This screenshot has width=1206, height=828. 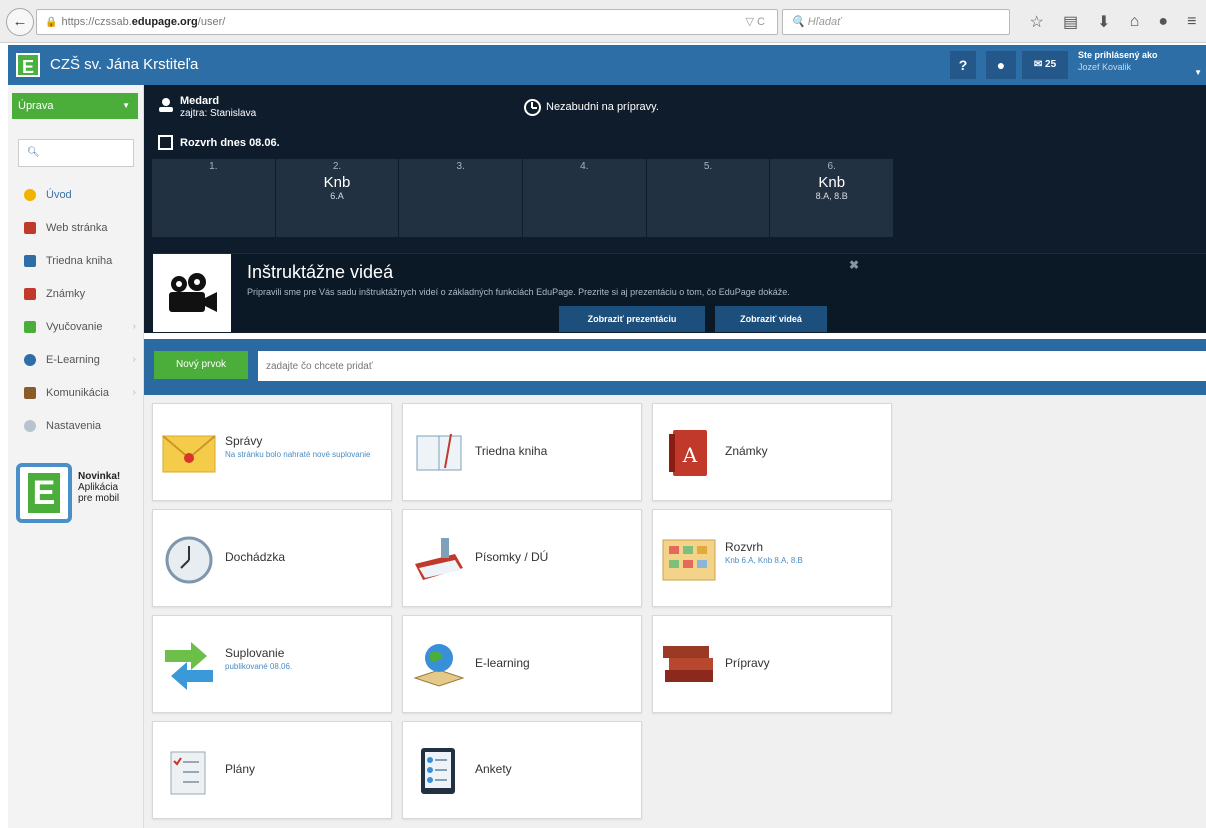 I want to click on lesson-number: 4., so click(x=584, y=166).